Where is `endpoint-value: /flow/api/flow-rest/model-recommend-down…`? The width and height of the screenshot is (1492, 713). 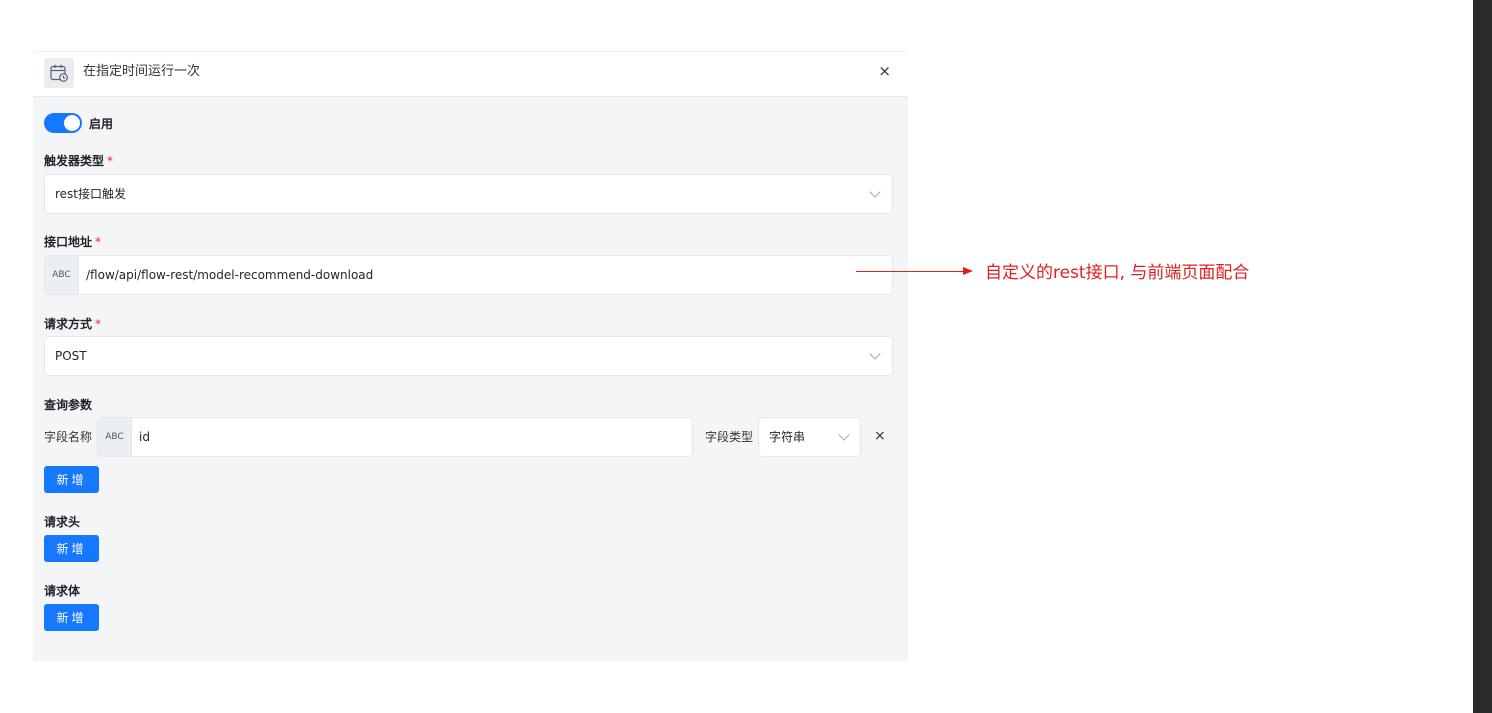 endpoint-value: /flow/api/flow-rest/model-recommend-down… is located at coordinates (230, 275).